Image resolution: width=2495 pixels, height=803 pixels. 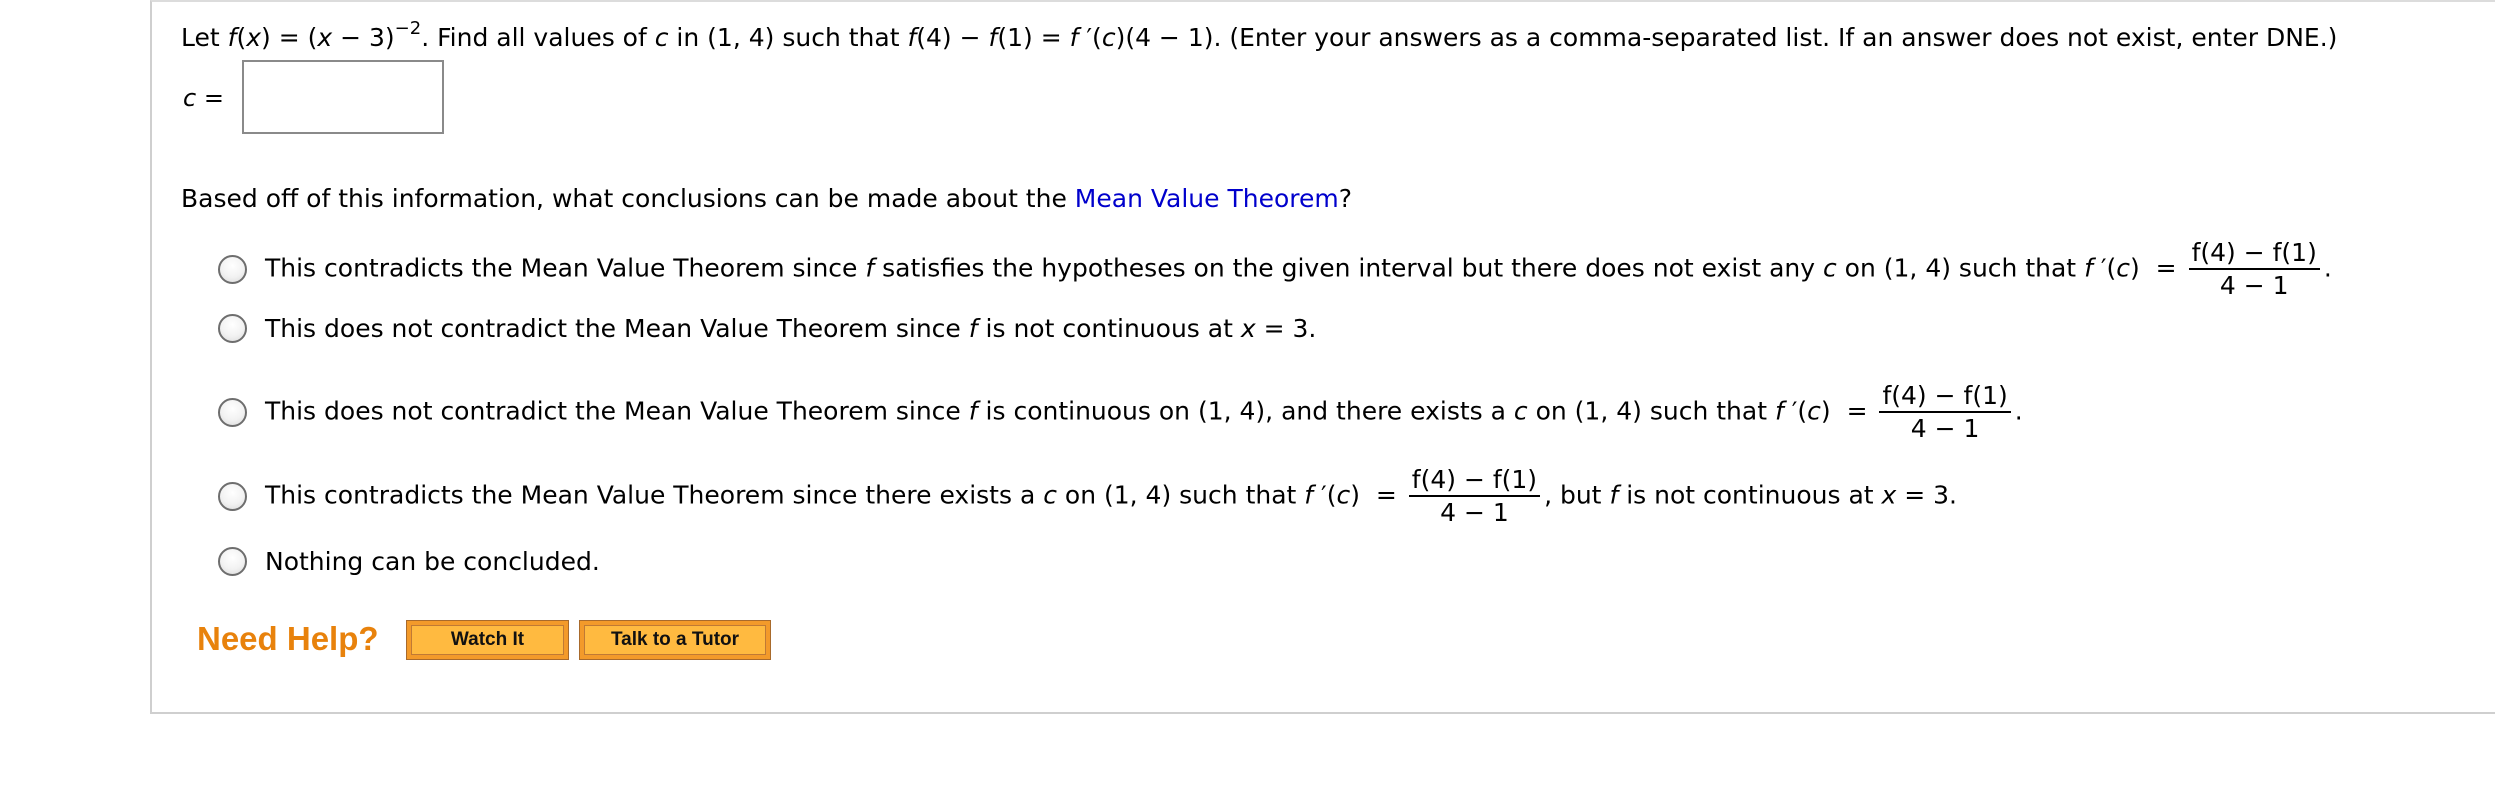 What do you see at coordinates (952, 37) in the screenshot?
I see `q-text: (4) −` at bounding box center [952, 37].